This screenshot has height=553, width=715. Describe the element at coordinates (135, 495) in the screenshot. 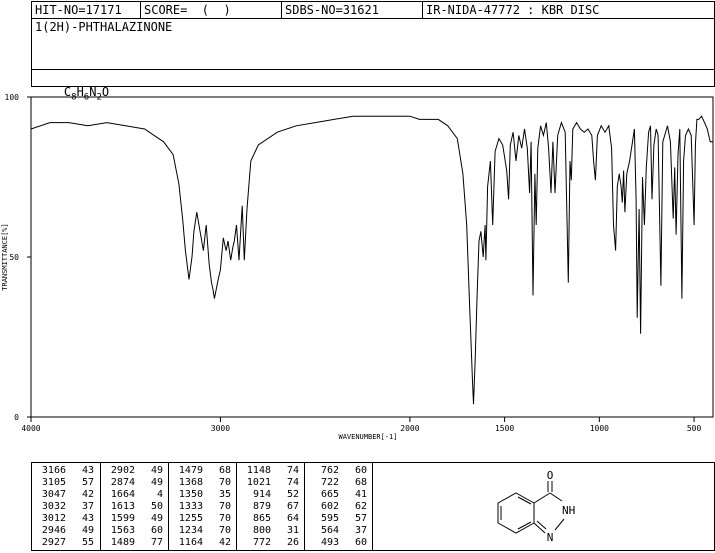

I see `peak-row: 1664 4` at that location.